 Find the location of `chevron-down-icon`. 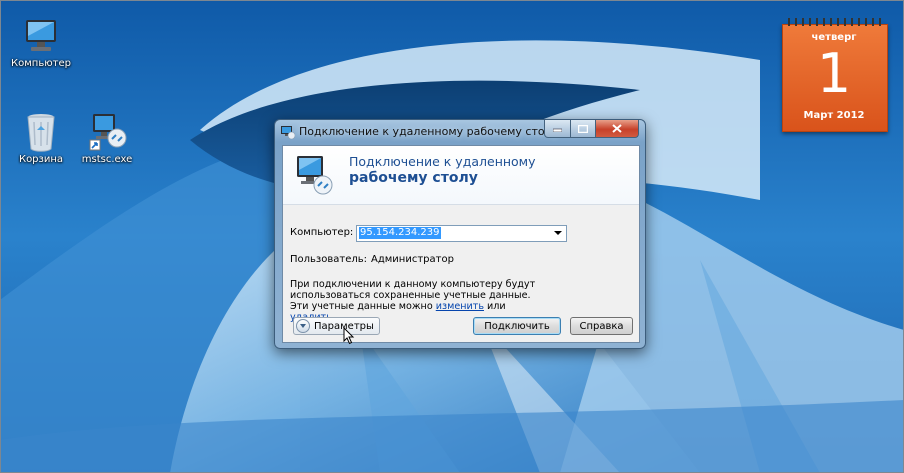

chevron-down-icon is located at coordinates (558, 233).